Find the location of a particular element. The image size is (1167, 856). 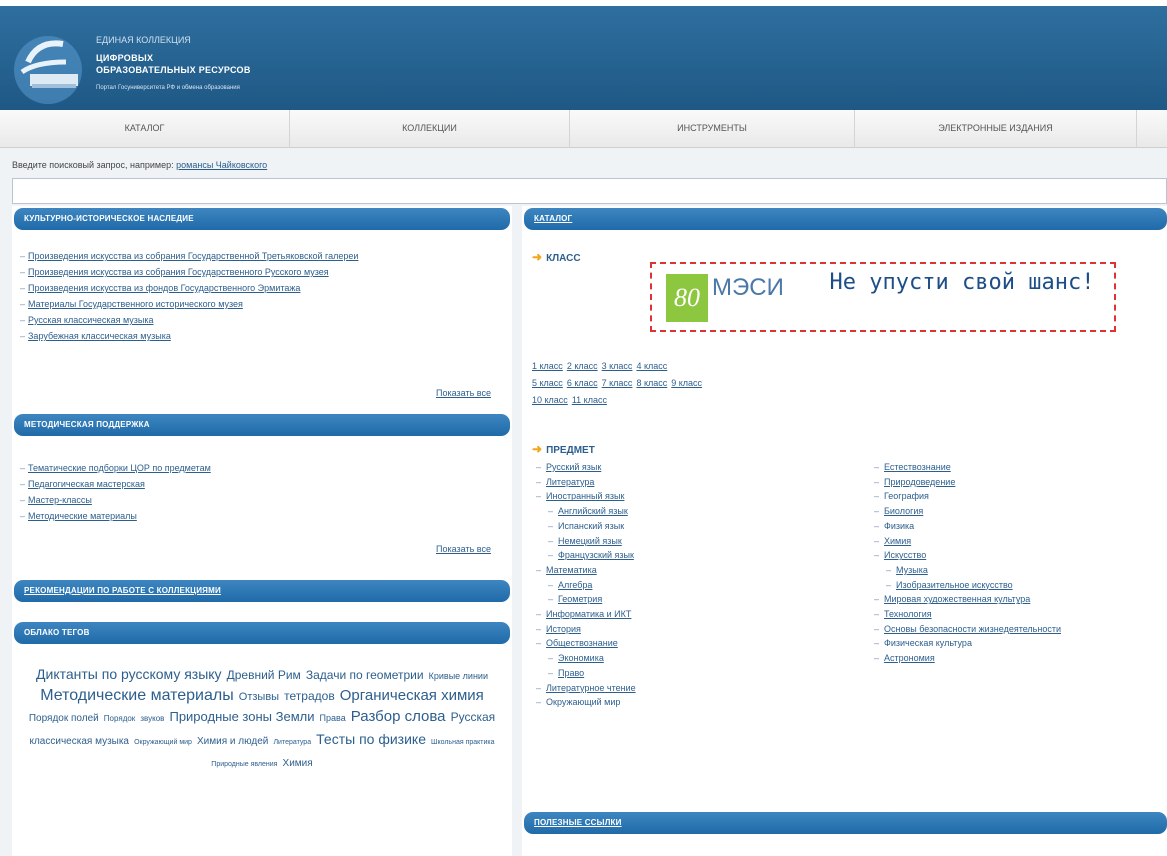

subject-item: Немецкий язык is located at coordinates (586, 541).